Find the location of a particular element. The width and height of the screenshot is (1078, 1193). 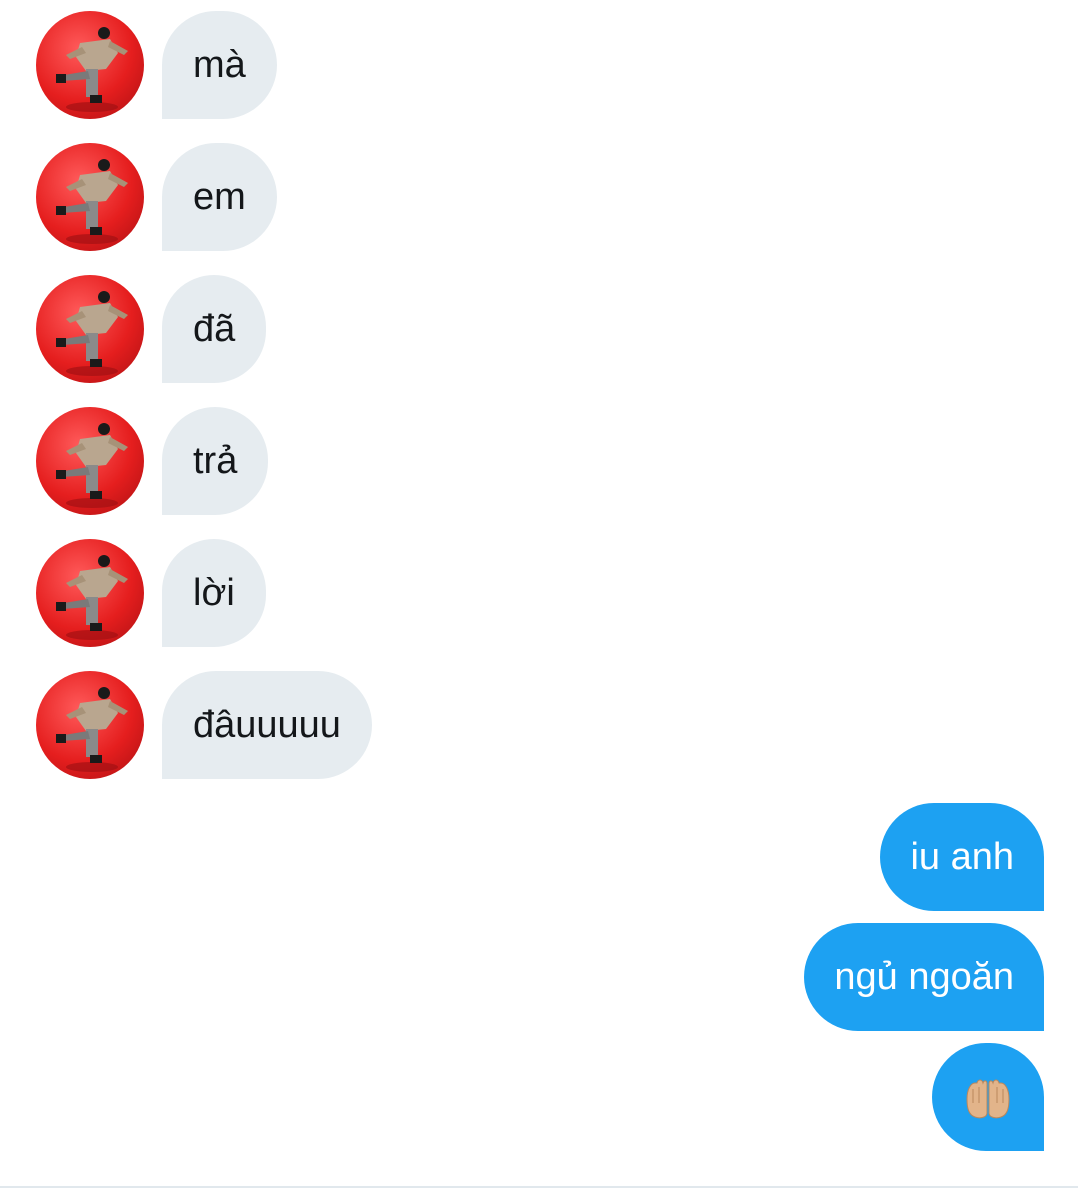

palms-up-together-emoji-icon is located at coordinates (988, 1097).